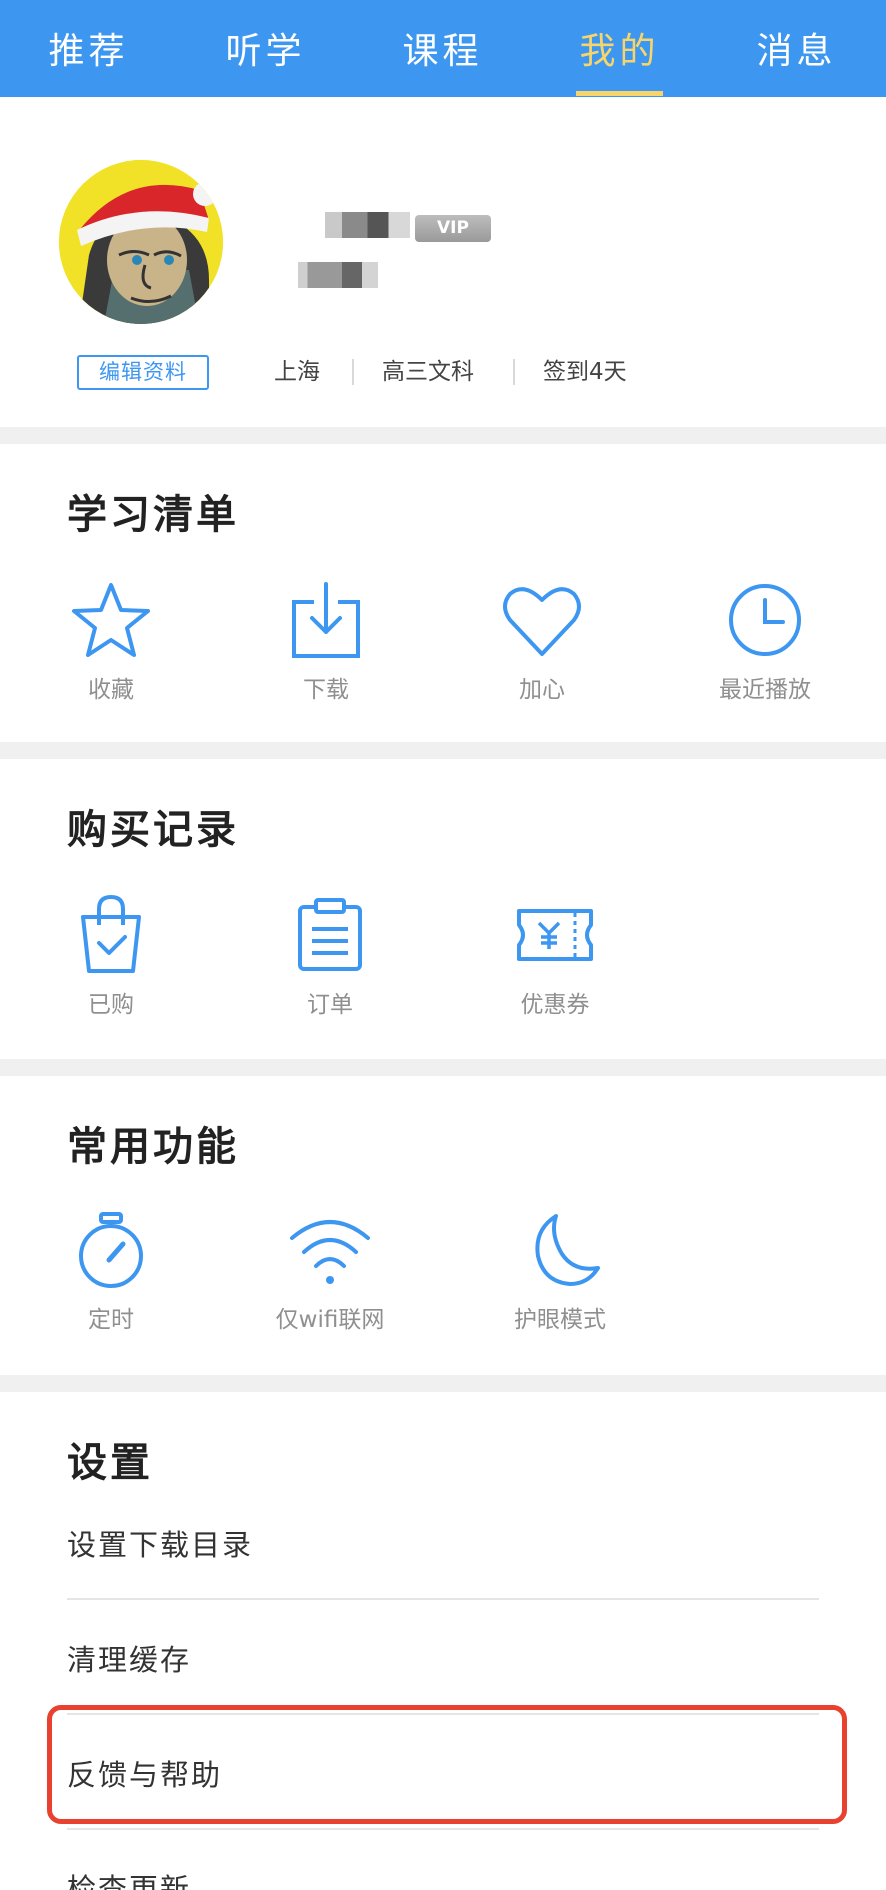  Describe the element at coordinates (143, 372) in the screenshot. I see `edit-profile-button: 编辑资料` at that location.